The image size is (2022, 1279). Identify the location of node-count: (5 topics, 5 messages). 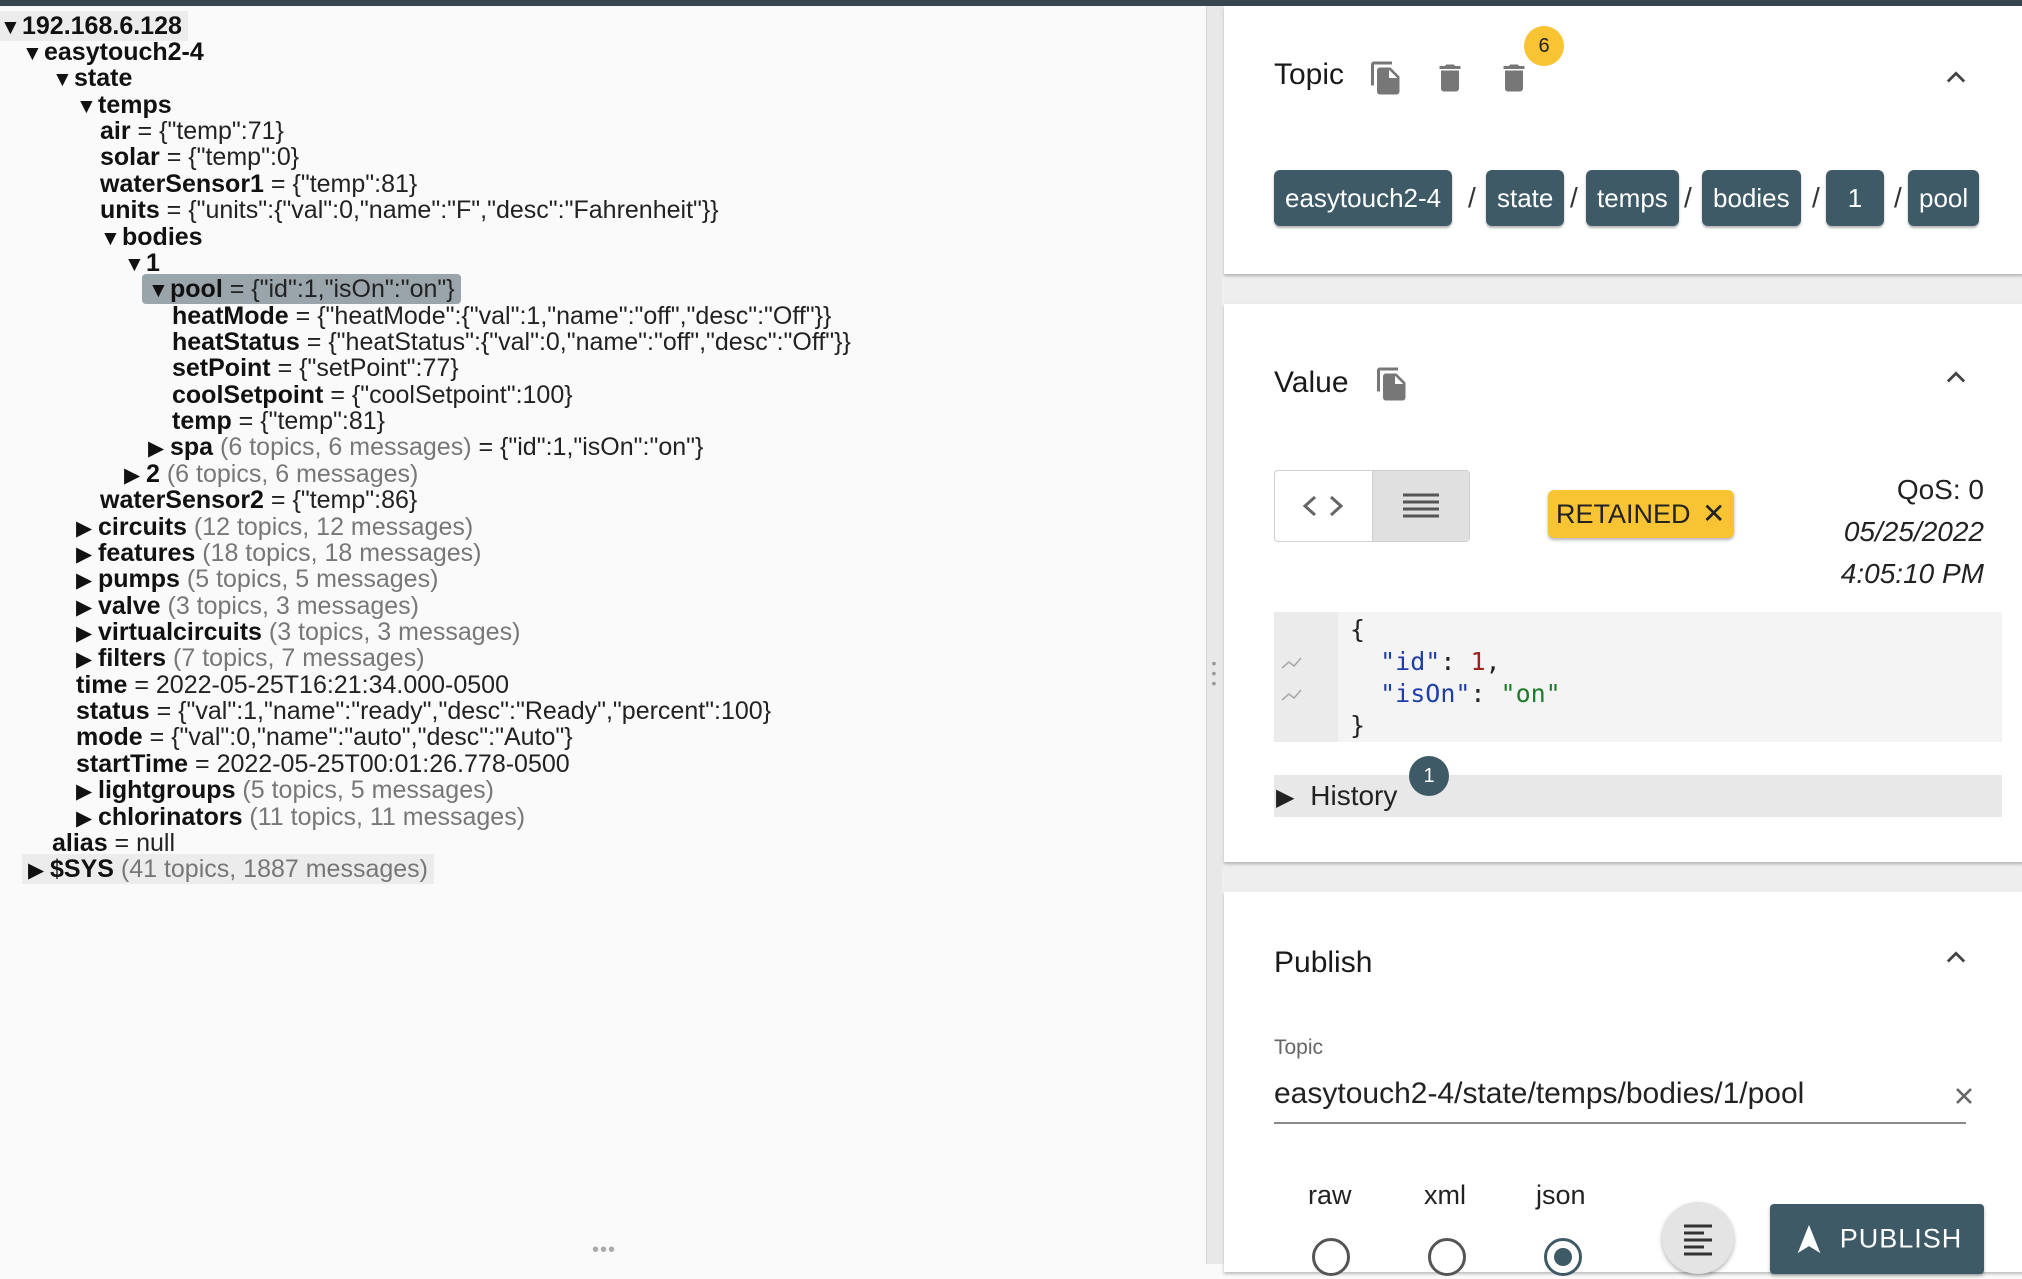
(309, 579).